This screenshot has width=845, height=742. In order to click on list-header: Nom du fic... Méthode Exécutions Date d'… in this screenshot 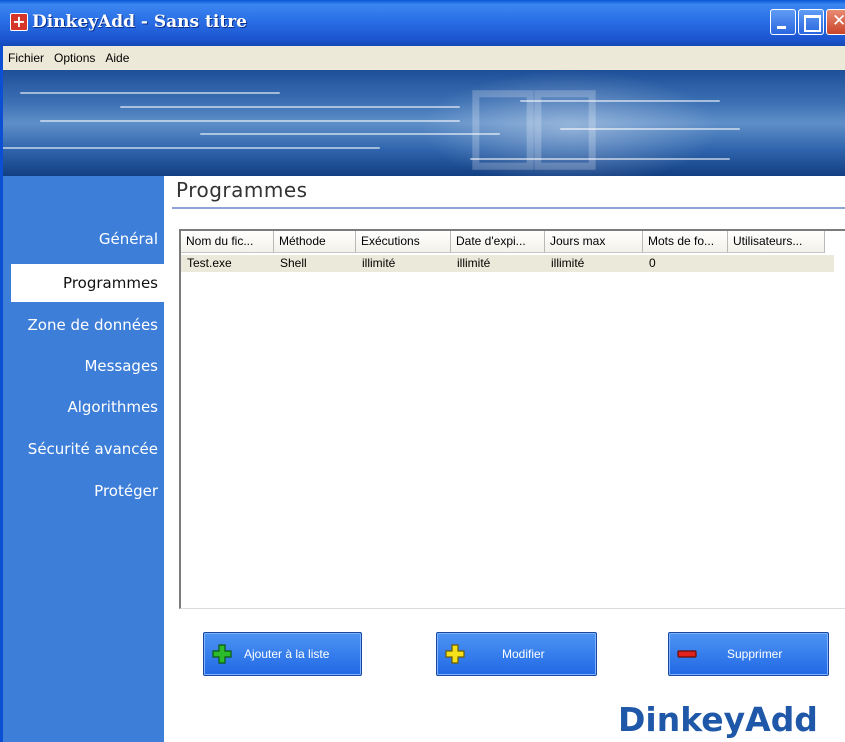, I will do `click(503, 242)`.